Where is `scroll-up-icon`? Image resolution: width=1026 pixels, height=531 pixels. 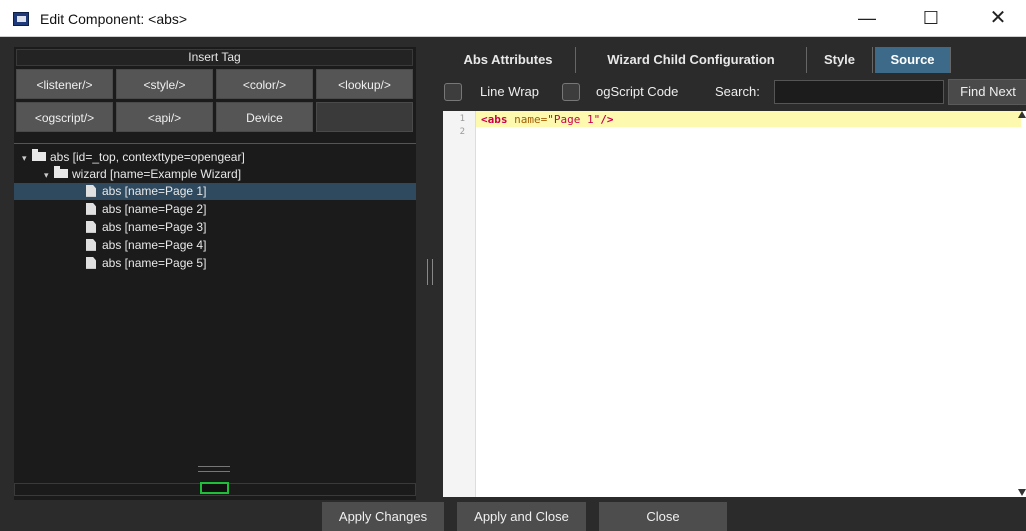 scroll-up-icon is located at coordinates (1022, 114).